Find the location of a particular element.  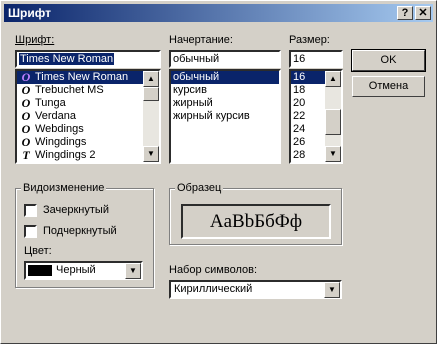

list-item: O Webdings is located at coordinates (88, 129).